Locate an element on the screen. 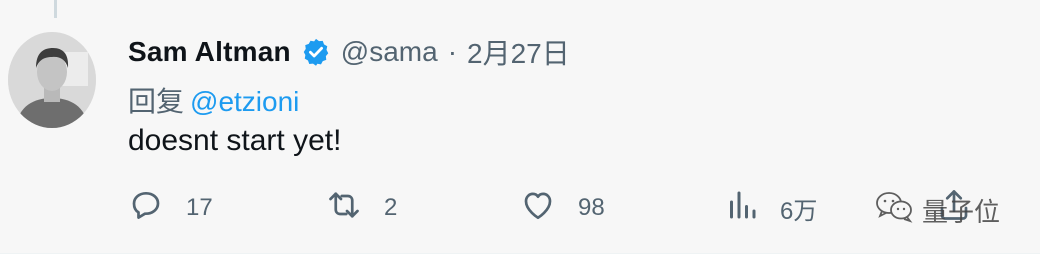  reply-context: 回复 @etzioni is located at coordinates (213, 100).